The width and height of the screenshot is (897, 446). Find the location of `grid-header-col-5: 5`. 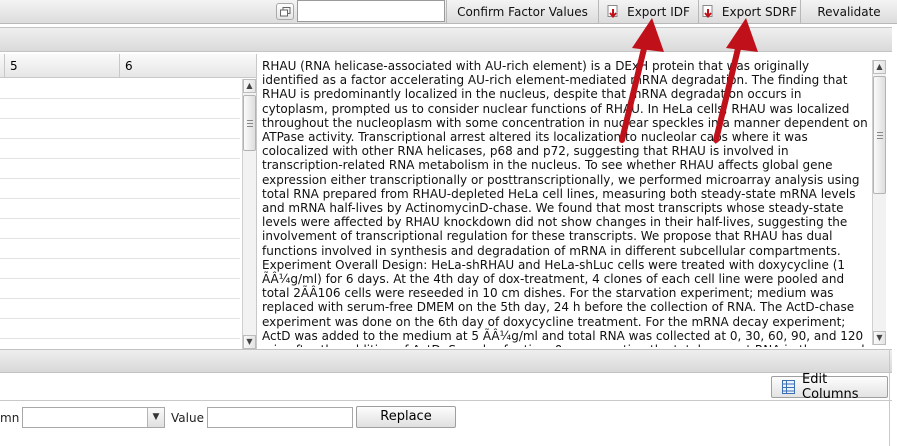

grid-header-col-5: 5 is located at coordinates (61, 66).